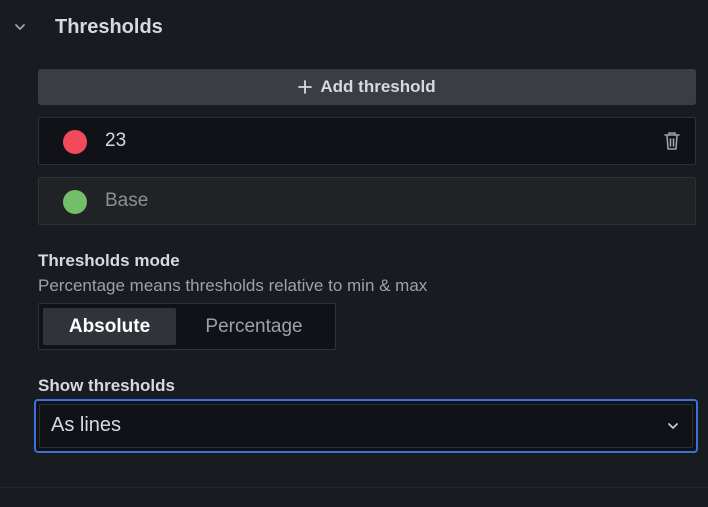  Describe the element at coordinates (127, 200) in the screenshot. I see `threshold-base-label: Base` at that location.